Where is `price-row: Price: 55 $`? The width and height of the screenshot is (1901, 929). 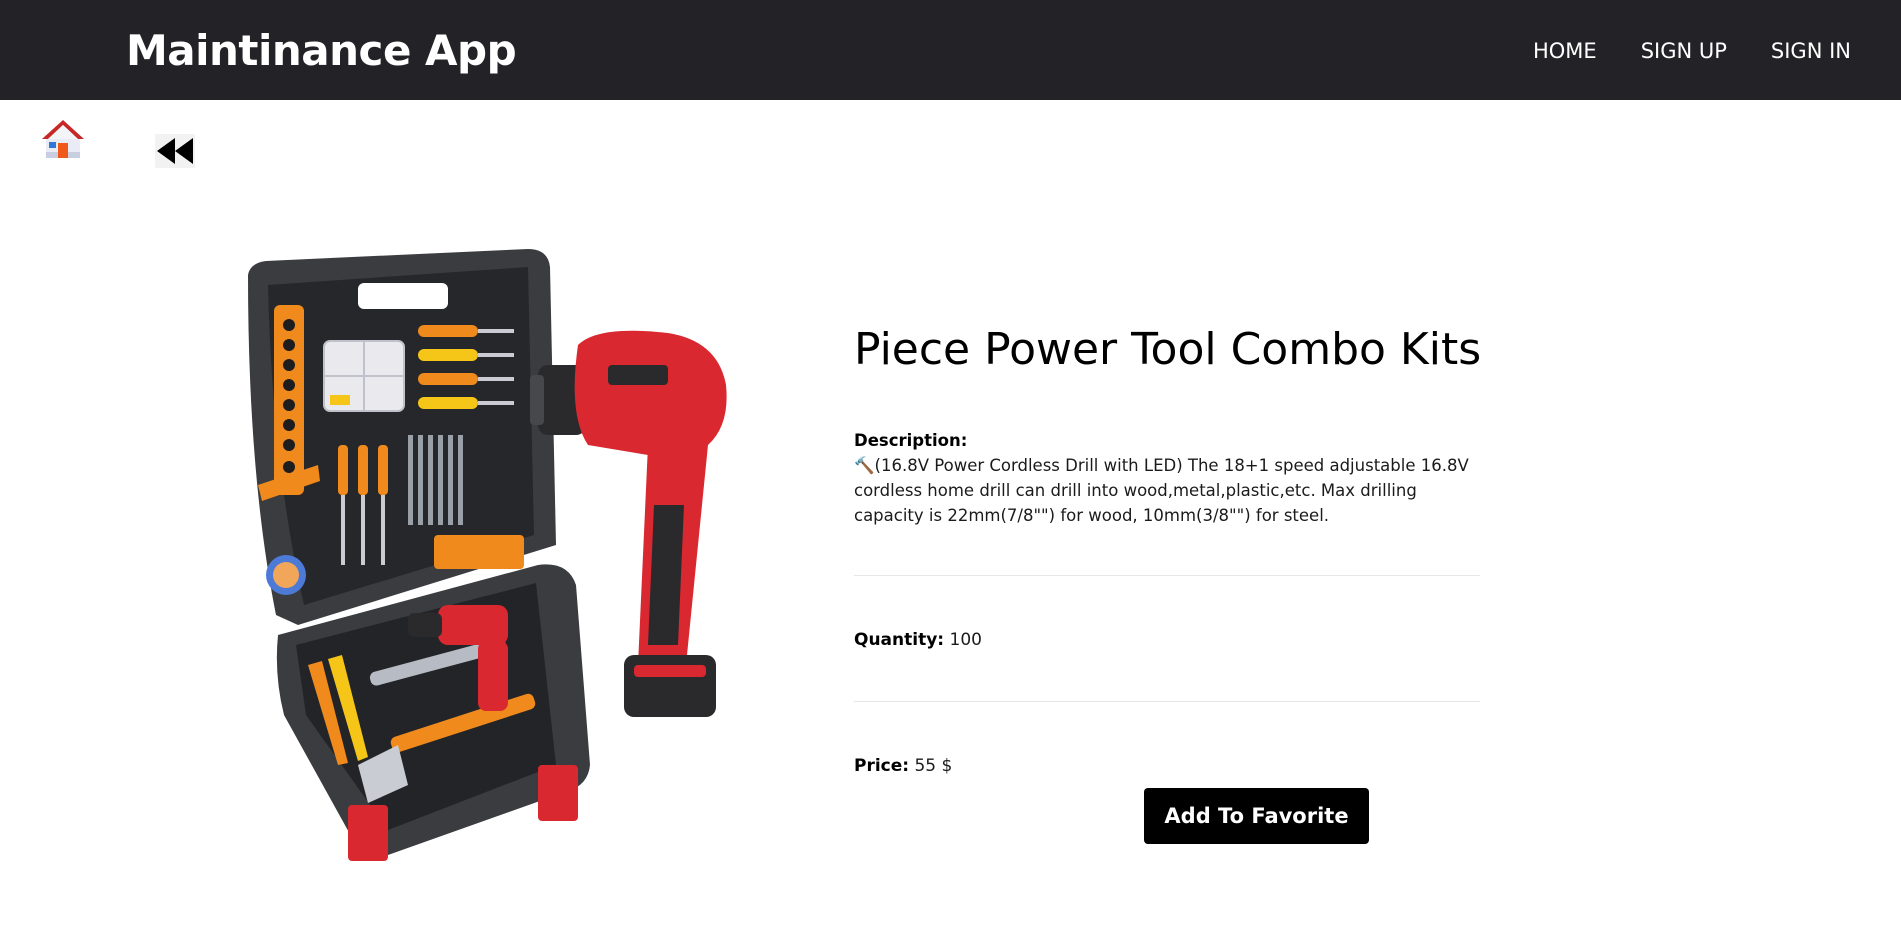
price-row: Price: 55 $ is located at coordinates (903, 766).